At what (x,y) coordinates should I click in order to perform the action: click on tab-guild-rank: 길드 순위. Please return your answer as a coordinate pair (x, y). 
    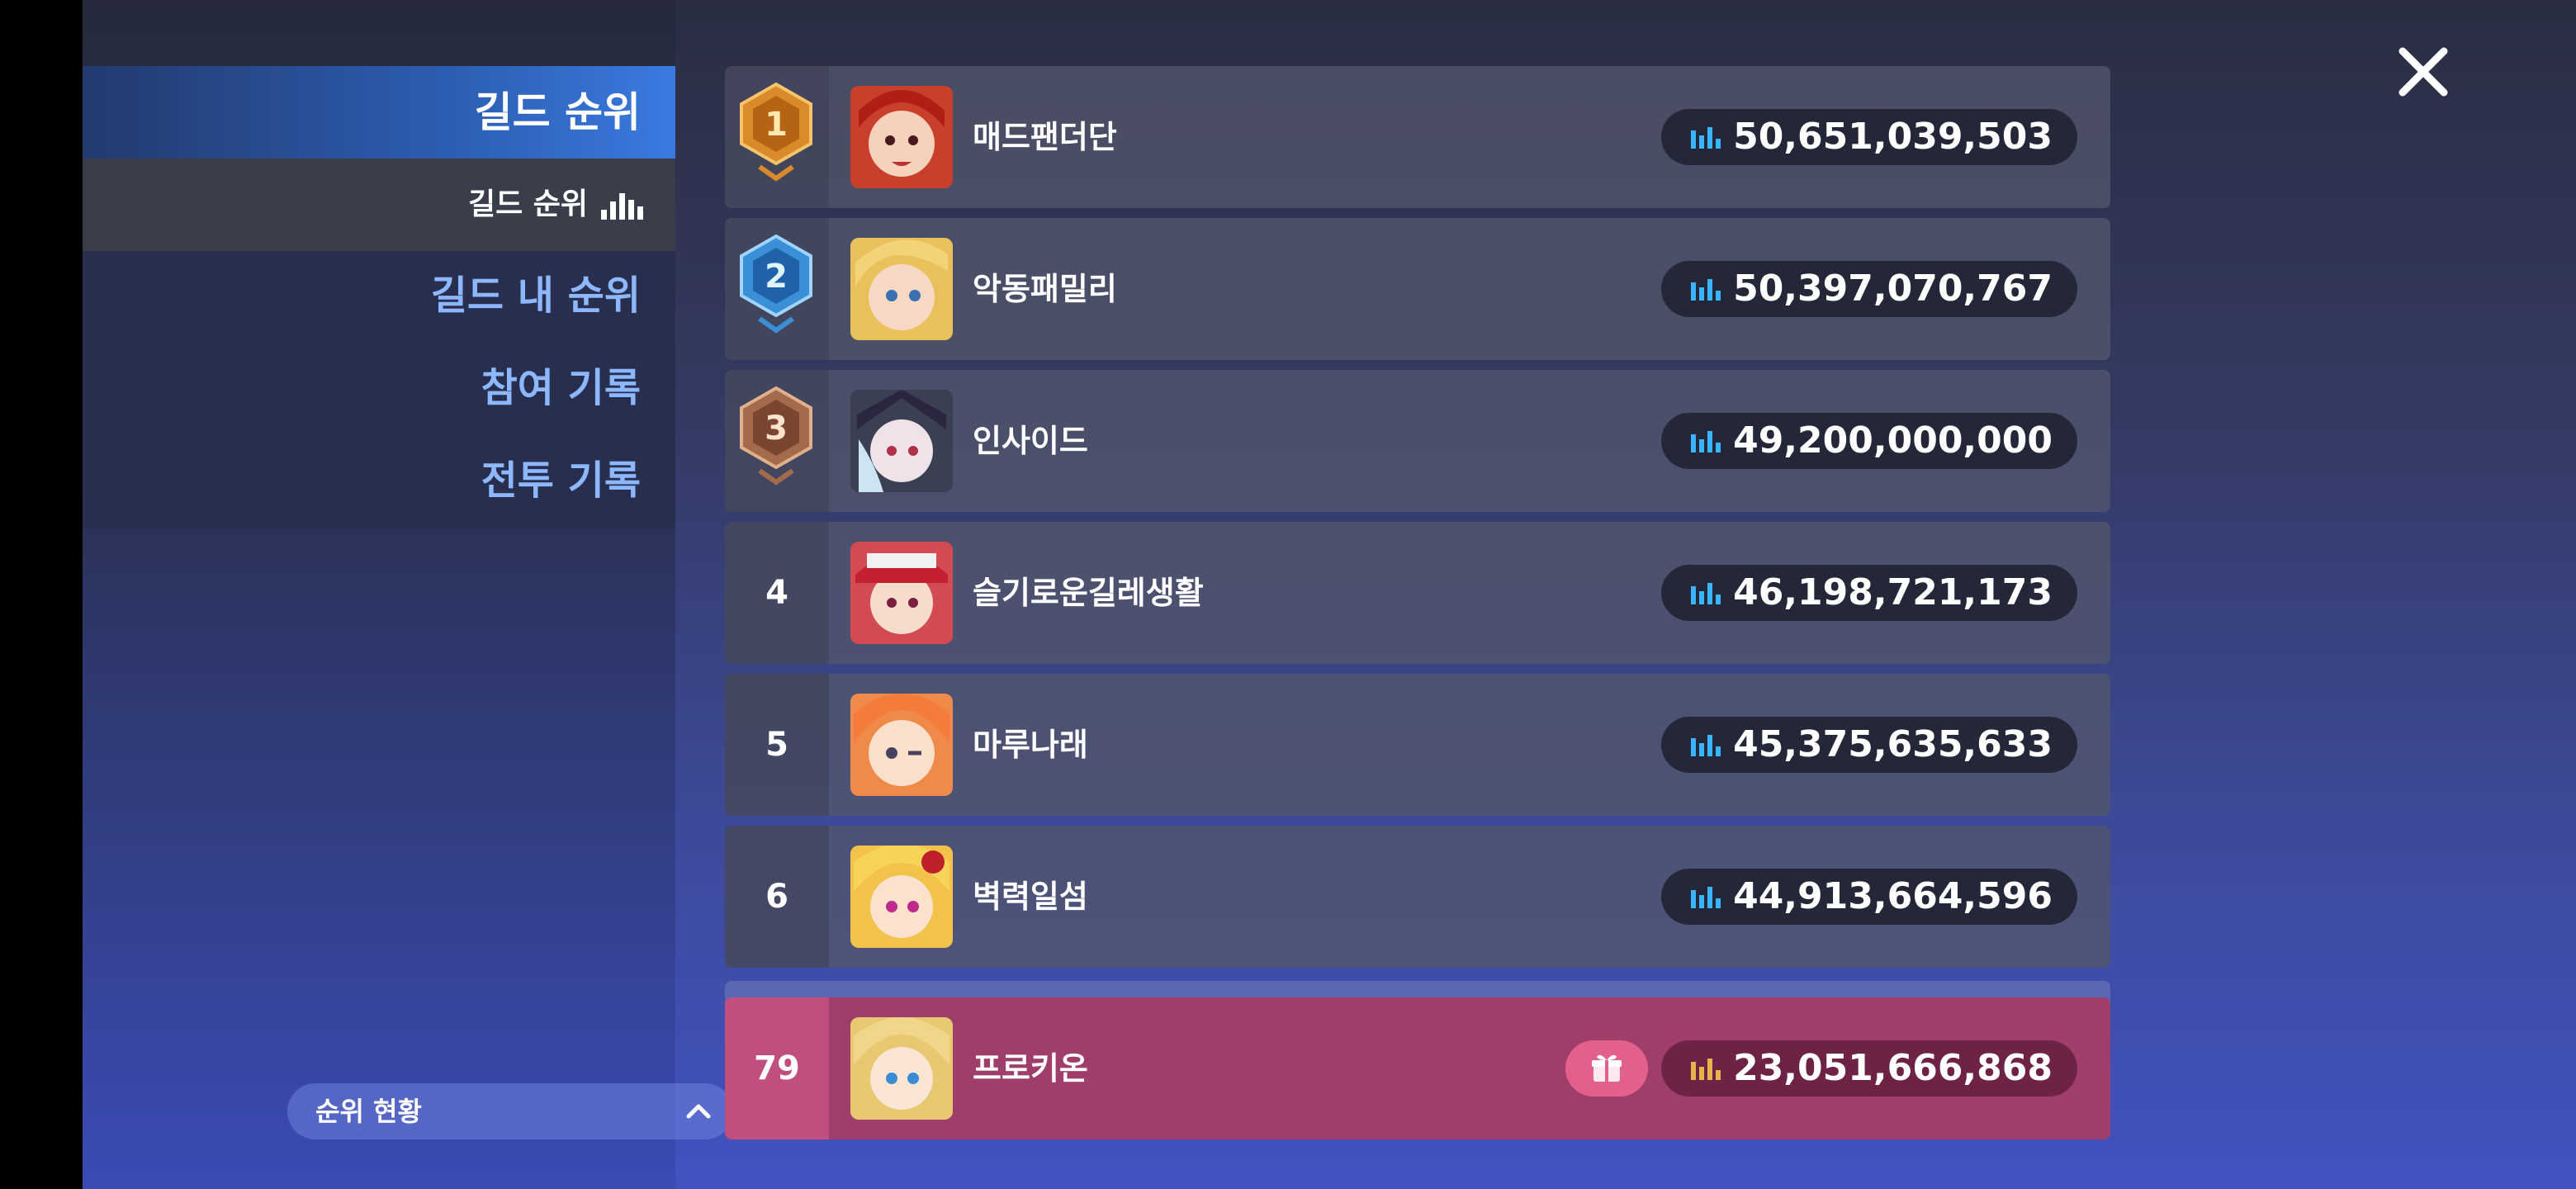
    Looking at the image, I should click on (379, 112).